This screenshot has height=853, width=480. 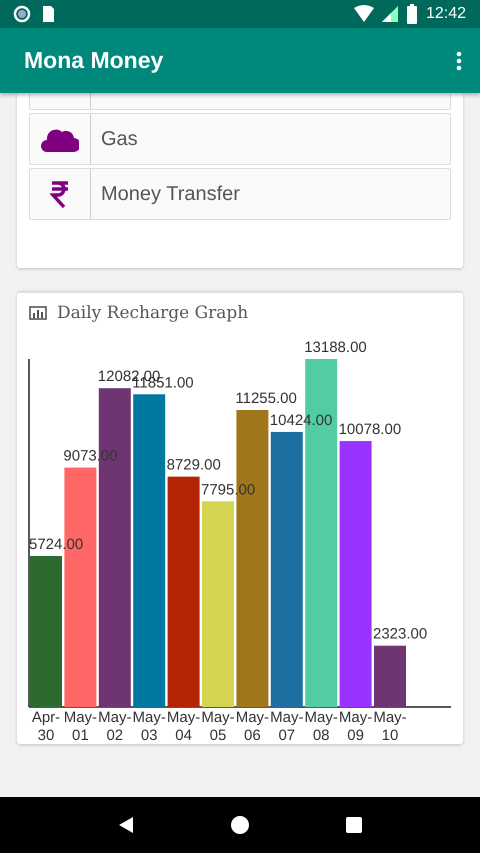 I want to click on home-icon, so click(x=239, y=825).